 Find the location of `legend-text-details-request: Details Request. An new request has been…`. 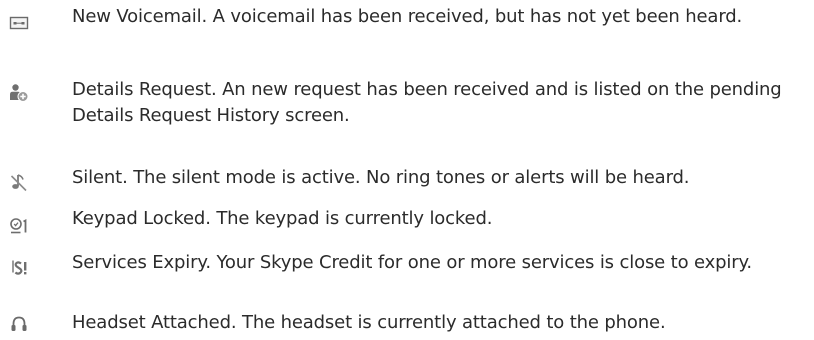

legend-text-details-request: Details Request. An new request has been… is located at coordinates (427, 102).